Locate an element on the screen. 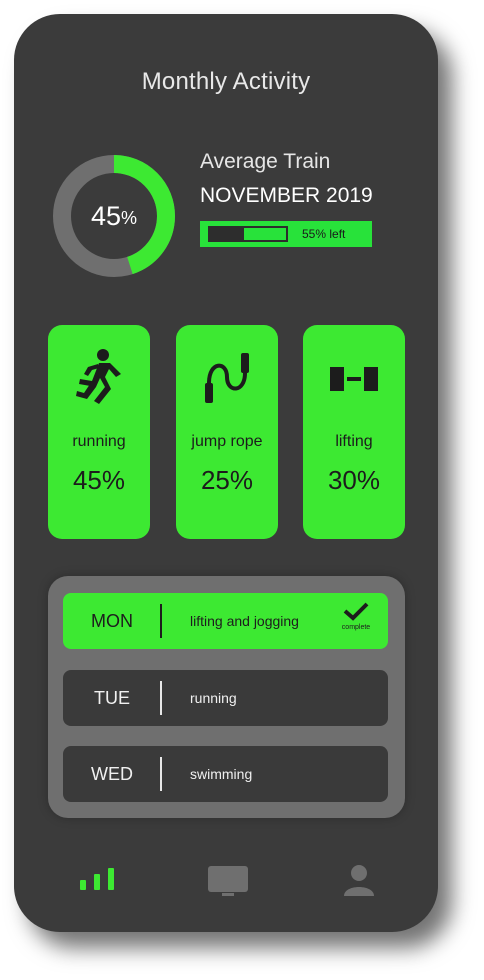 The image size is (484, 980). ring-percent-sign: % is located at coordinates (129, 217).